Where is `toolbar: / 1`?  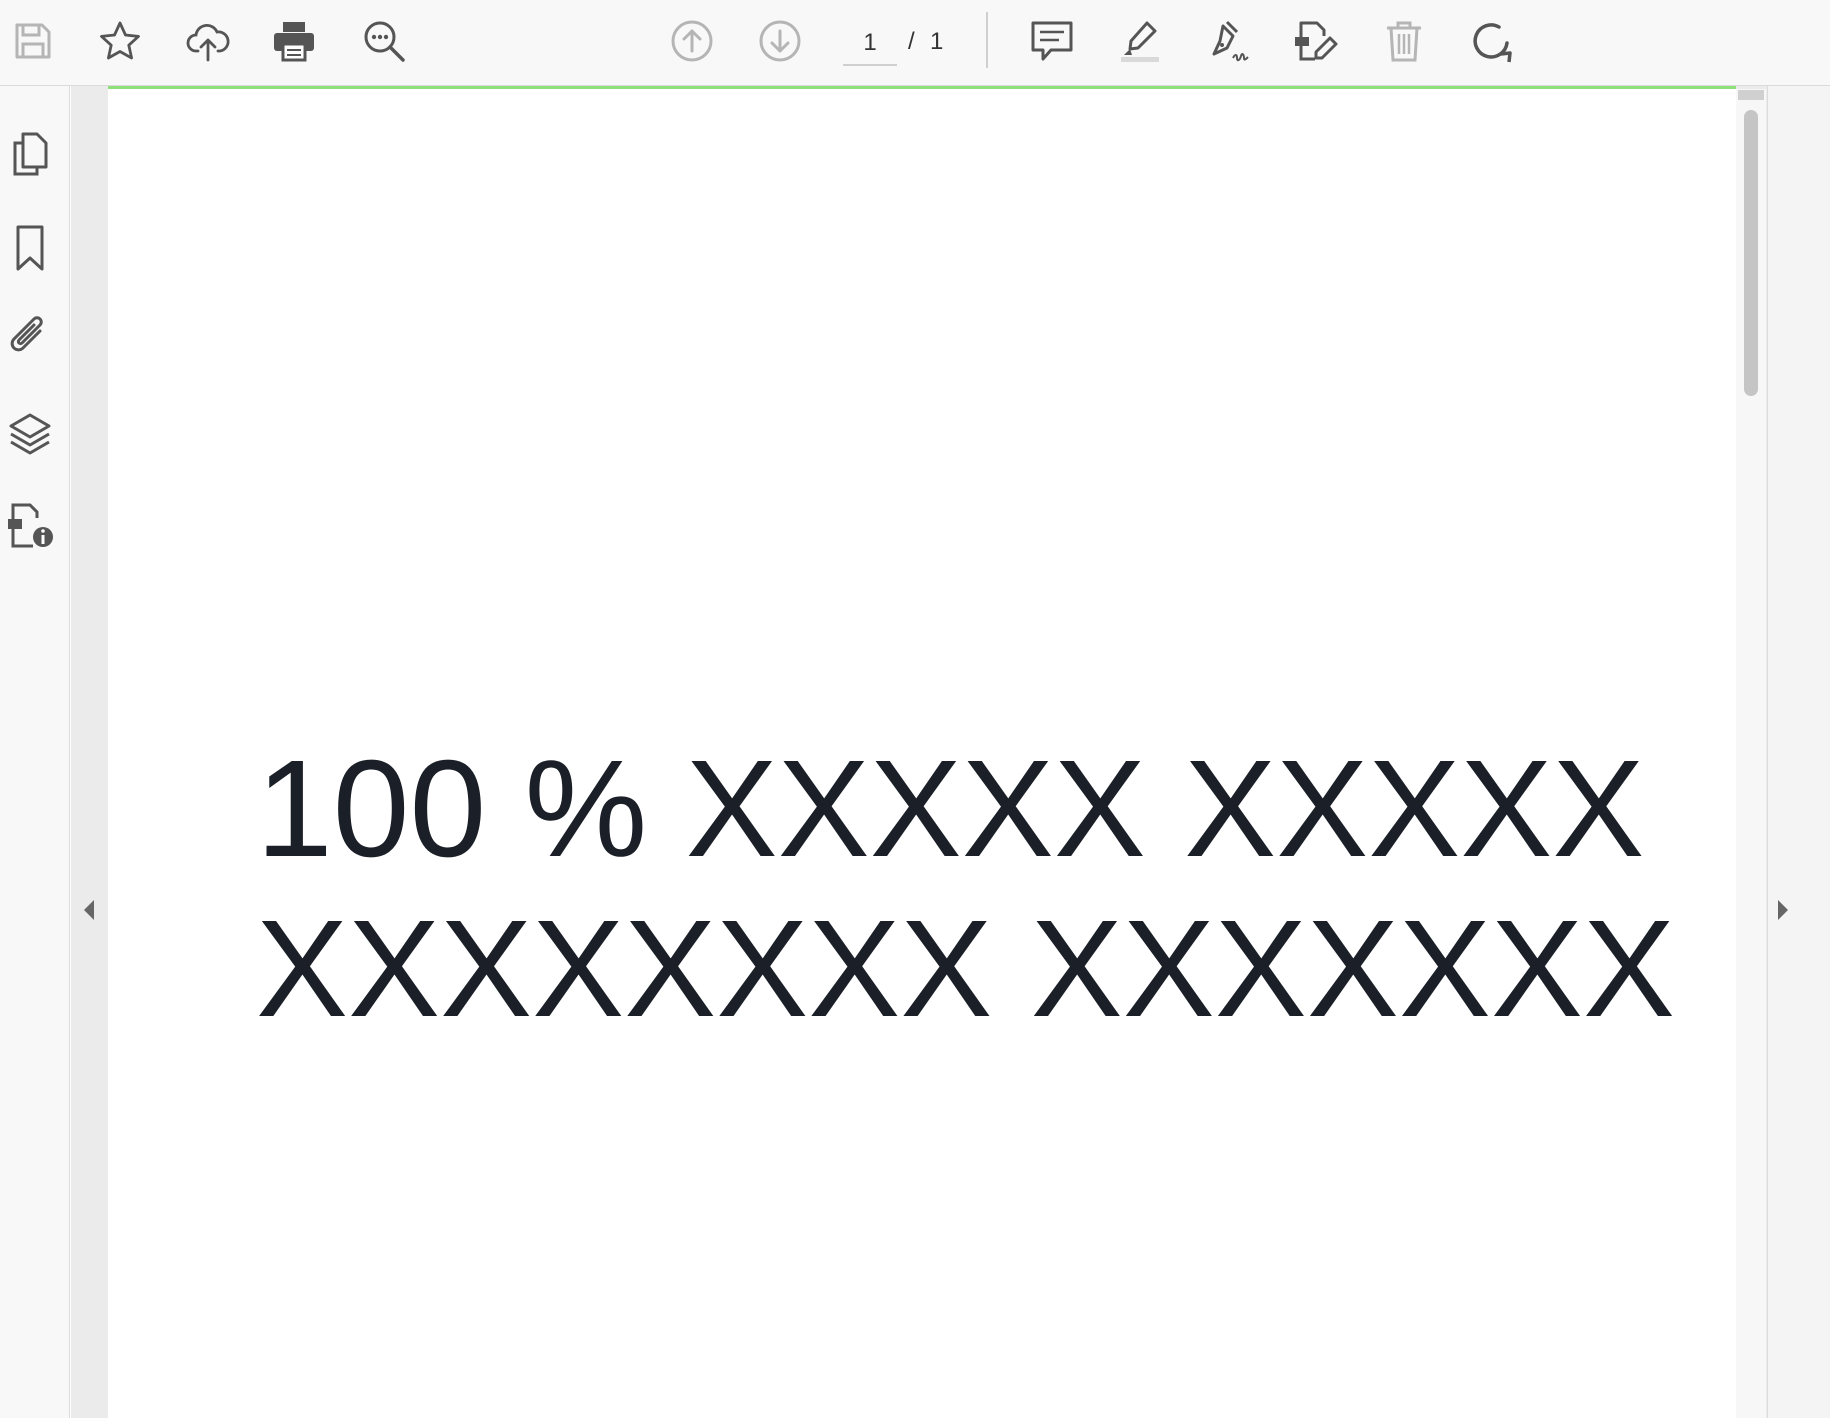 toolbar: / 1 is located at coordinates (915, 43).